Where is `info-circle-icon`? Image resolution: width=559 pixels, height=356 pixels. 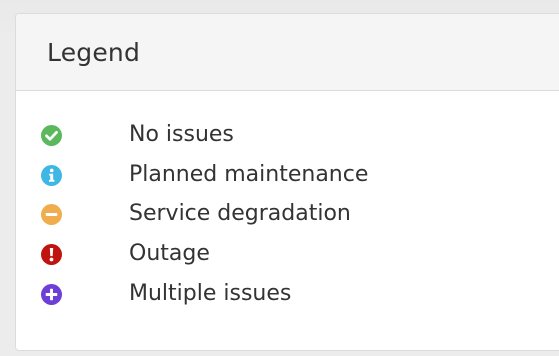 info-circle-icon is located at coordinates (51, 175).